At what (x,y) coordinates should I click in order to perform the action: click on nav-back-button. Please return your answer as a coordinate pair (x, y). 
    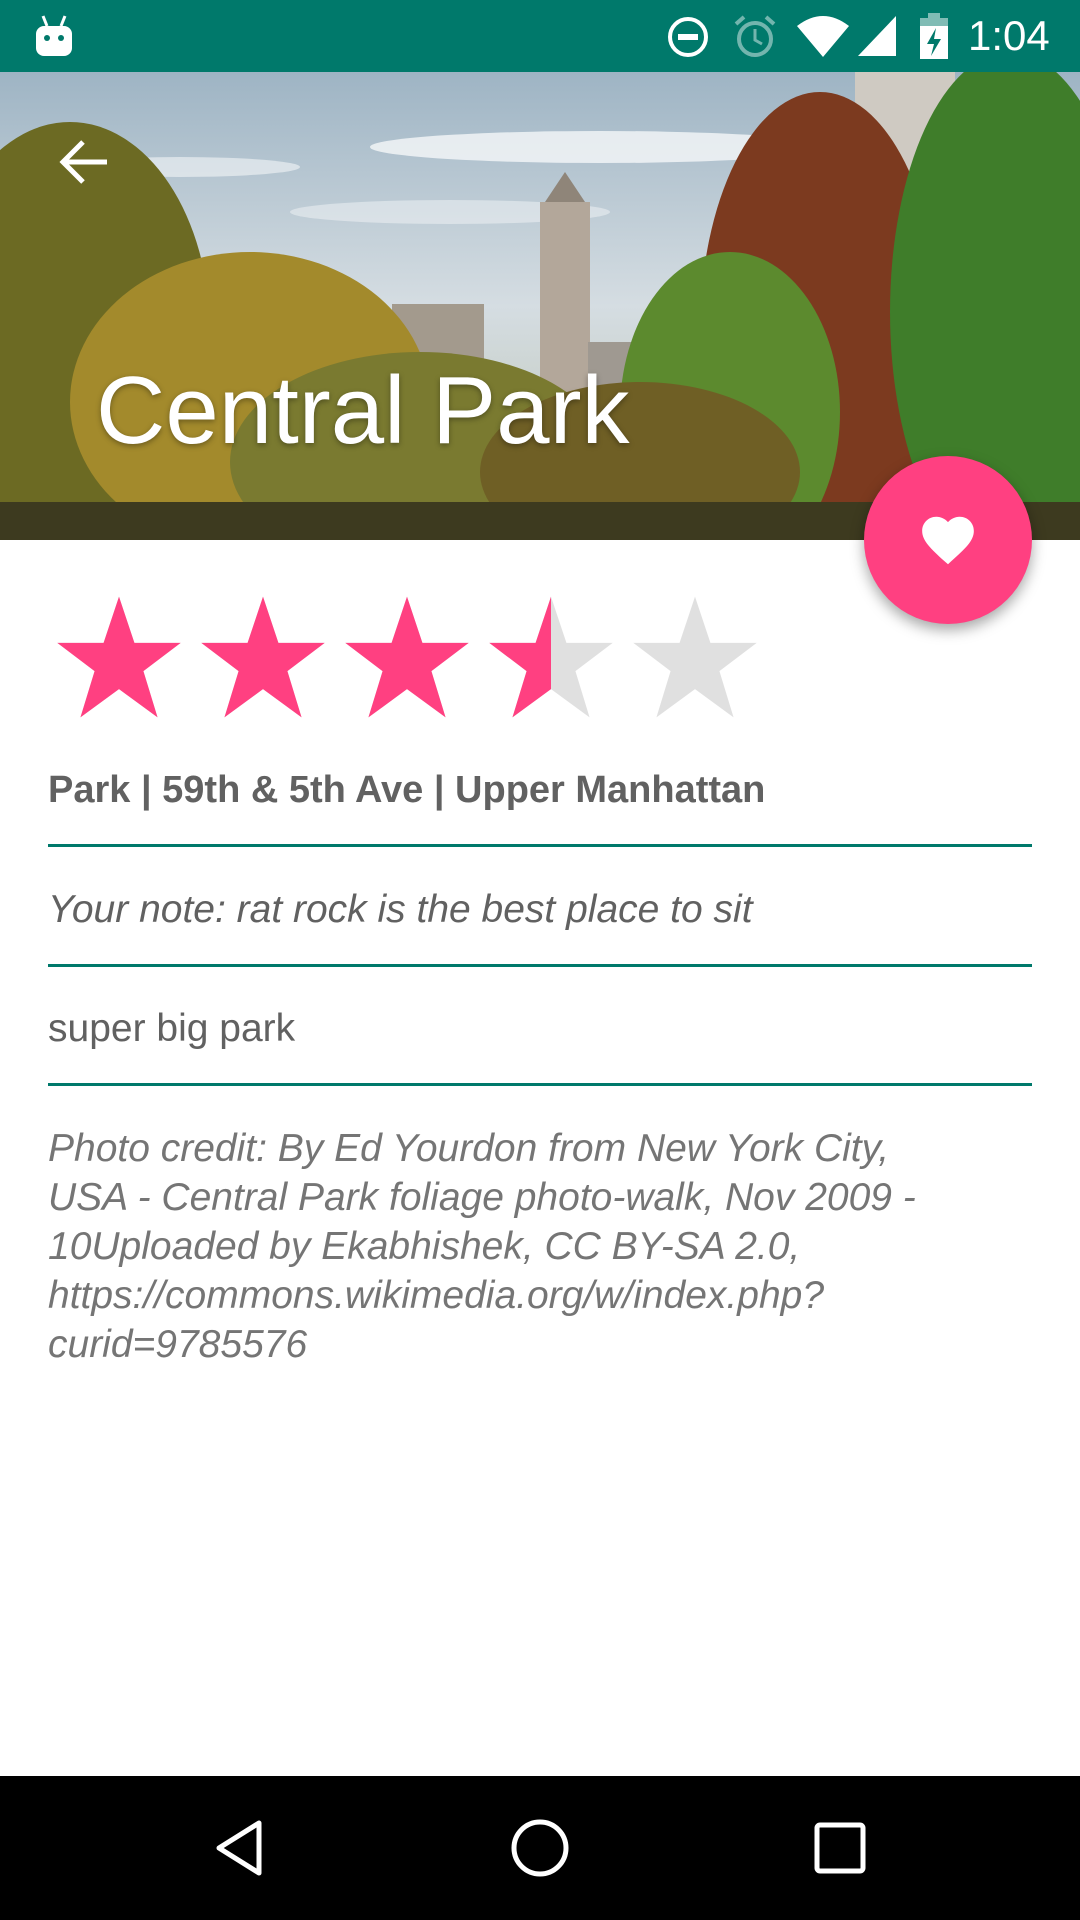
    Looking at the image, I should click on (240, 1848).